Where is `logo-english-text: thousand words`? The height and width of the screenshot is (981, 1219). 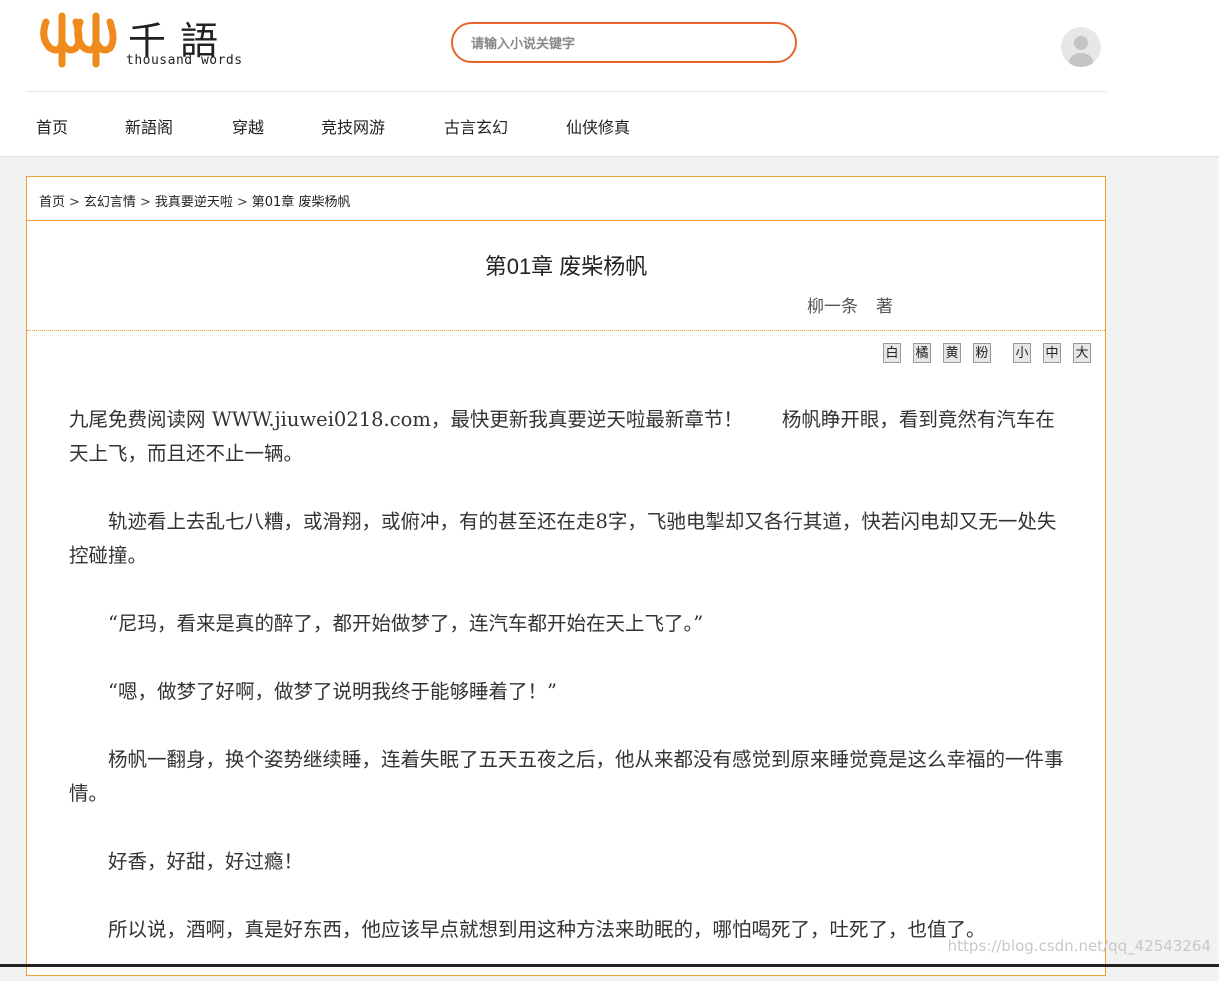
logo-english-text: thousand words is located at coordinates (184, 60).